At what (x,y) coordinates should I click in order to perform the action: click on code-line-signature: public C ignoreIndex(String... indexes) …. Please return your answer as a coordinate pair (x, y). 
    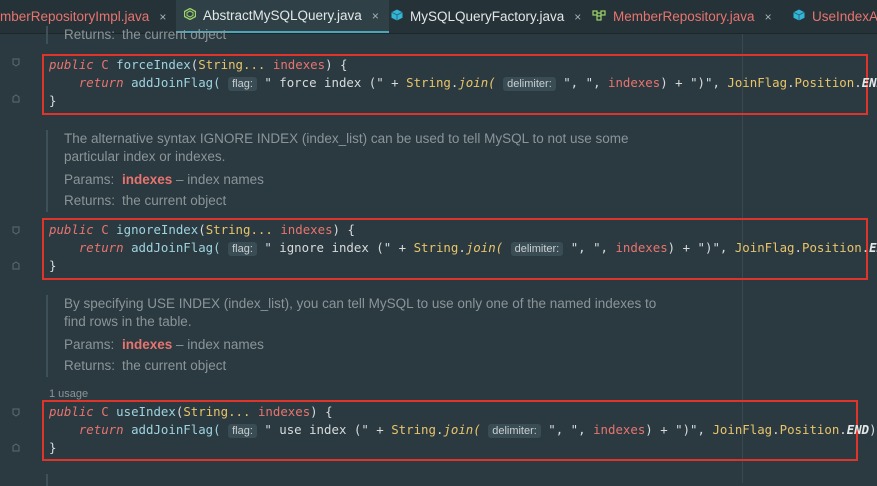
    Looking at the image, I should click on (202, 229).